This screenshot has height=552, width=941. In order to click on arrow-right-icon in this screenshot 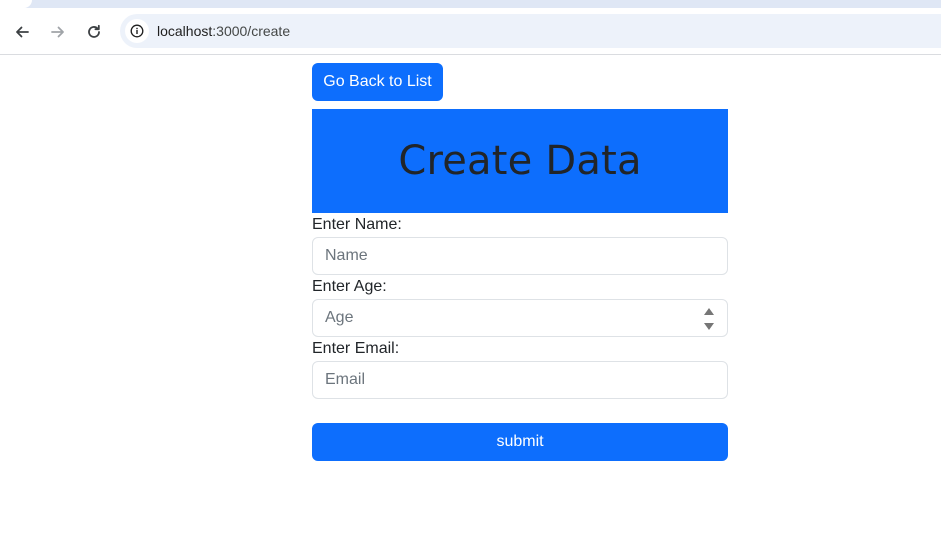, I will do `click(57, 32)`.